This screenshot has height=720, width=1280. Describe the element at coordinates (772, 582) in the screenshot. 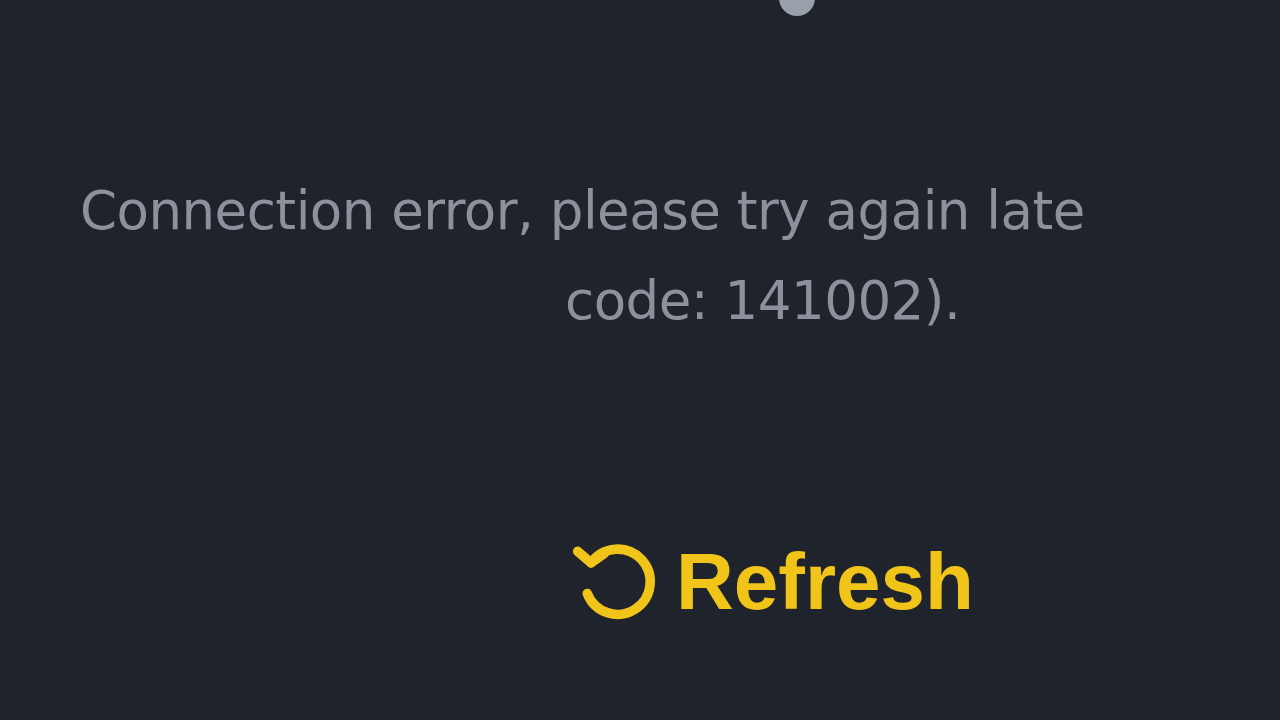

I see `refresh-button: Refresh` at that location.